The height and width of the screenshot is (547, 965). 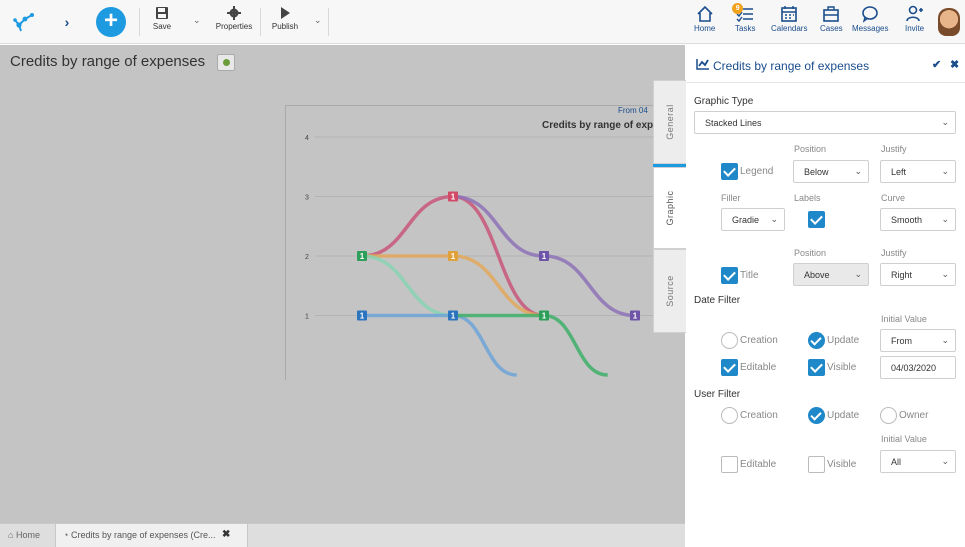 What do you see at coordinates (918, 340) in the screenshot?
I see `date-initial-value-select: From ⌄` at bounding box center [918, 340].